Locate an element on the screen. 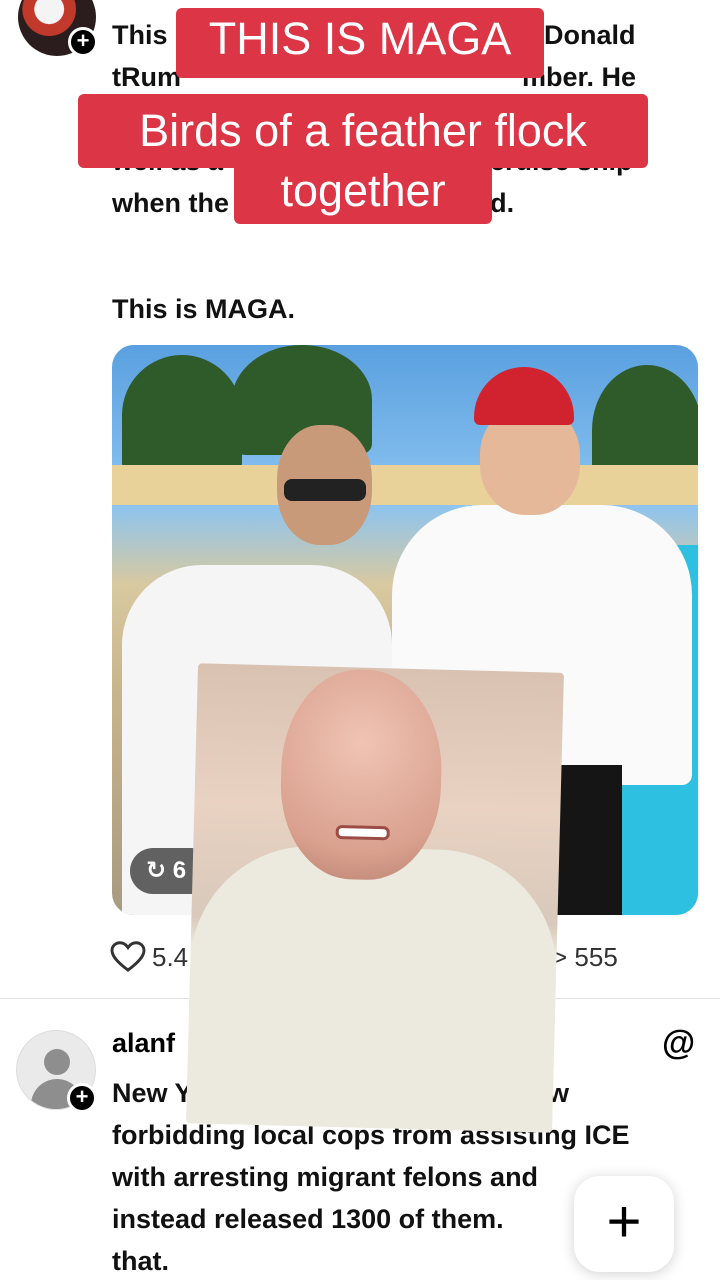  like-count: 5.4 is located at coordinates (170, 957).